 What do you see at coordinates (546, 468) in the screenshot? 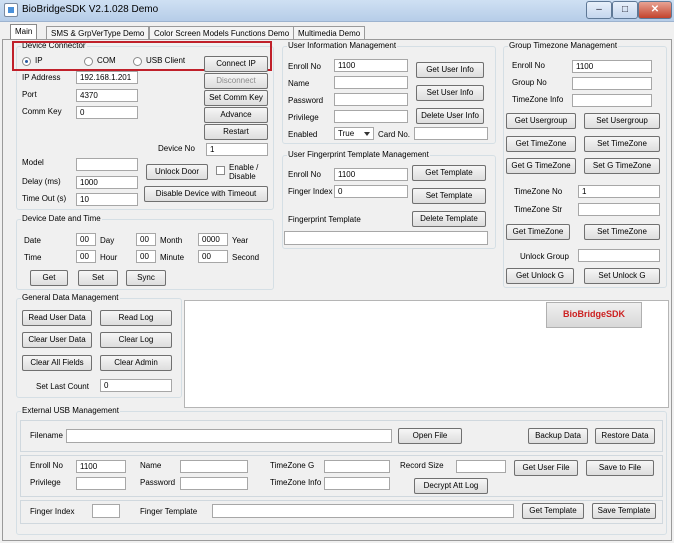
I see `get-user-file-button: Get User File` at bounding box center [546, 468].